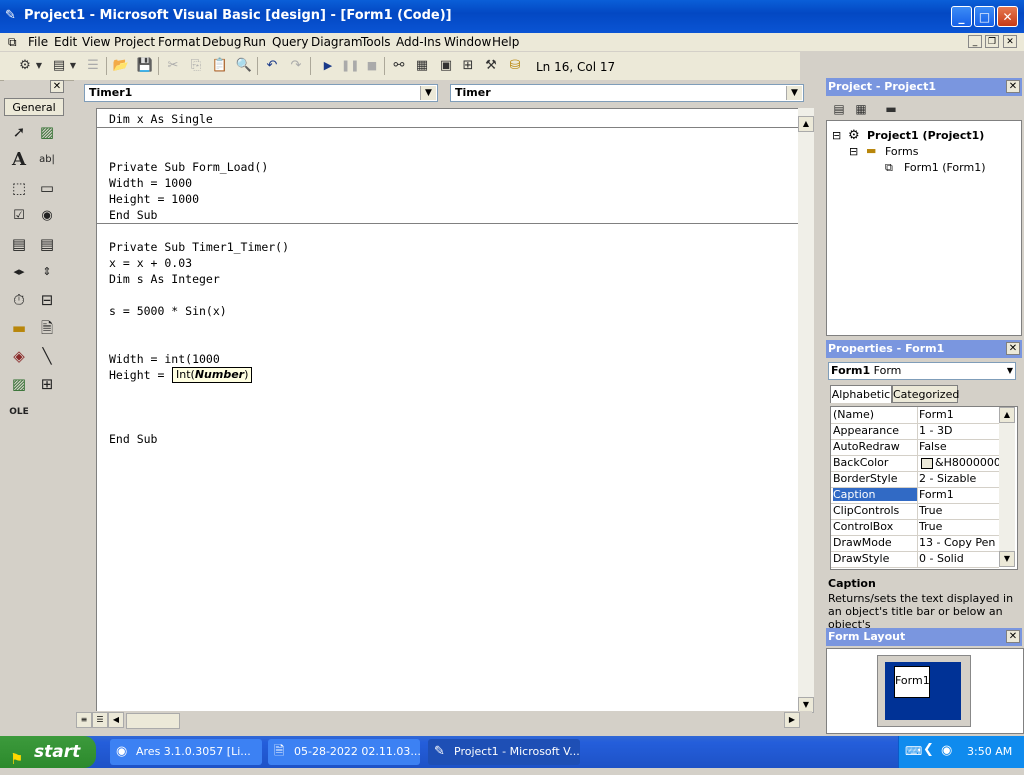 The height and width of the screenshot is (775, 1024). What do you see at coordinates (915, 559) in the screenshot?
I see `property-row: DrawStyle 0 - Solid` at bounding box center [915, 559].